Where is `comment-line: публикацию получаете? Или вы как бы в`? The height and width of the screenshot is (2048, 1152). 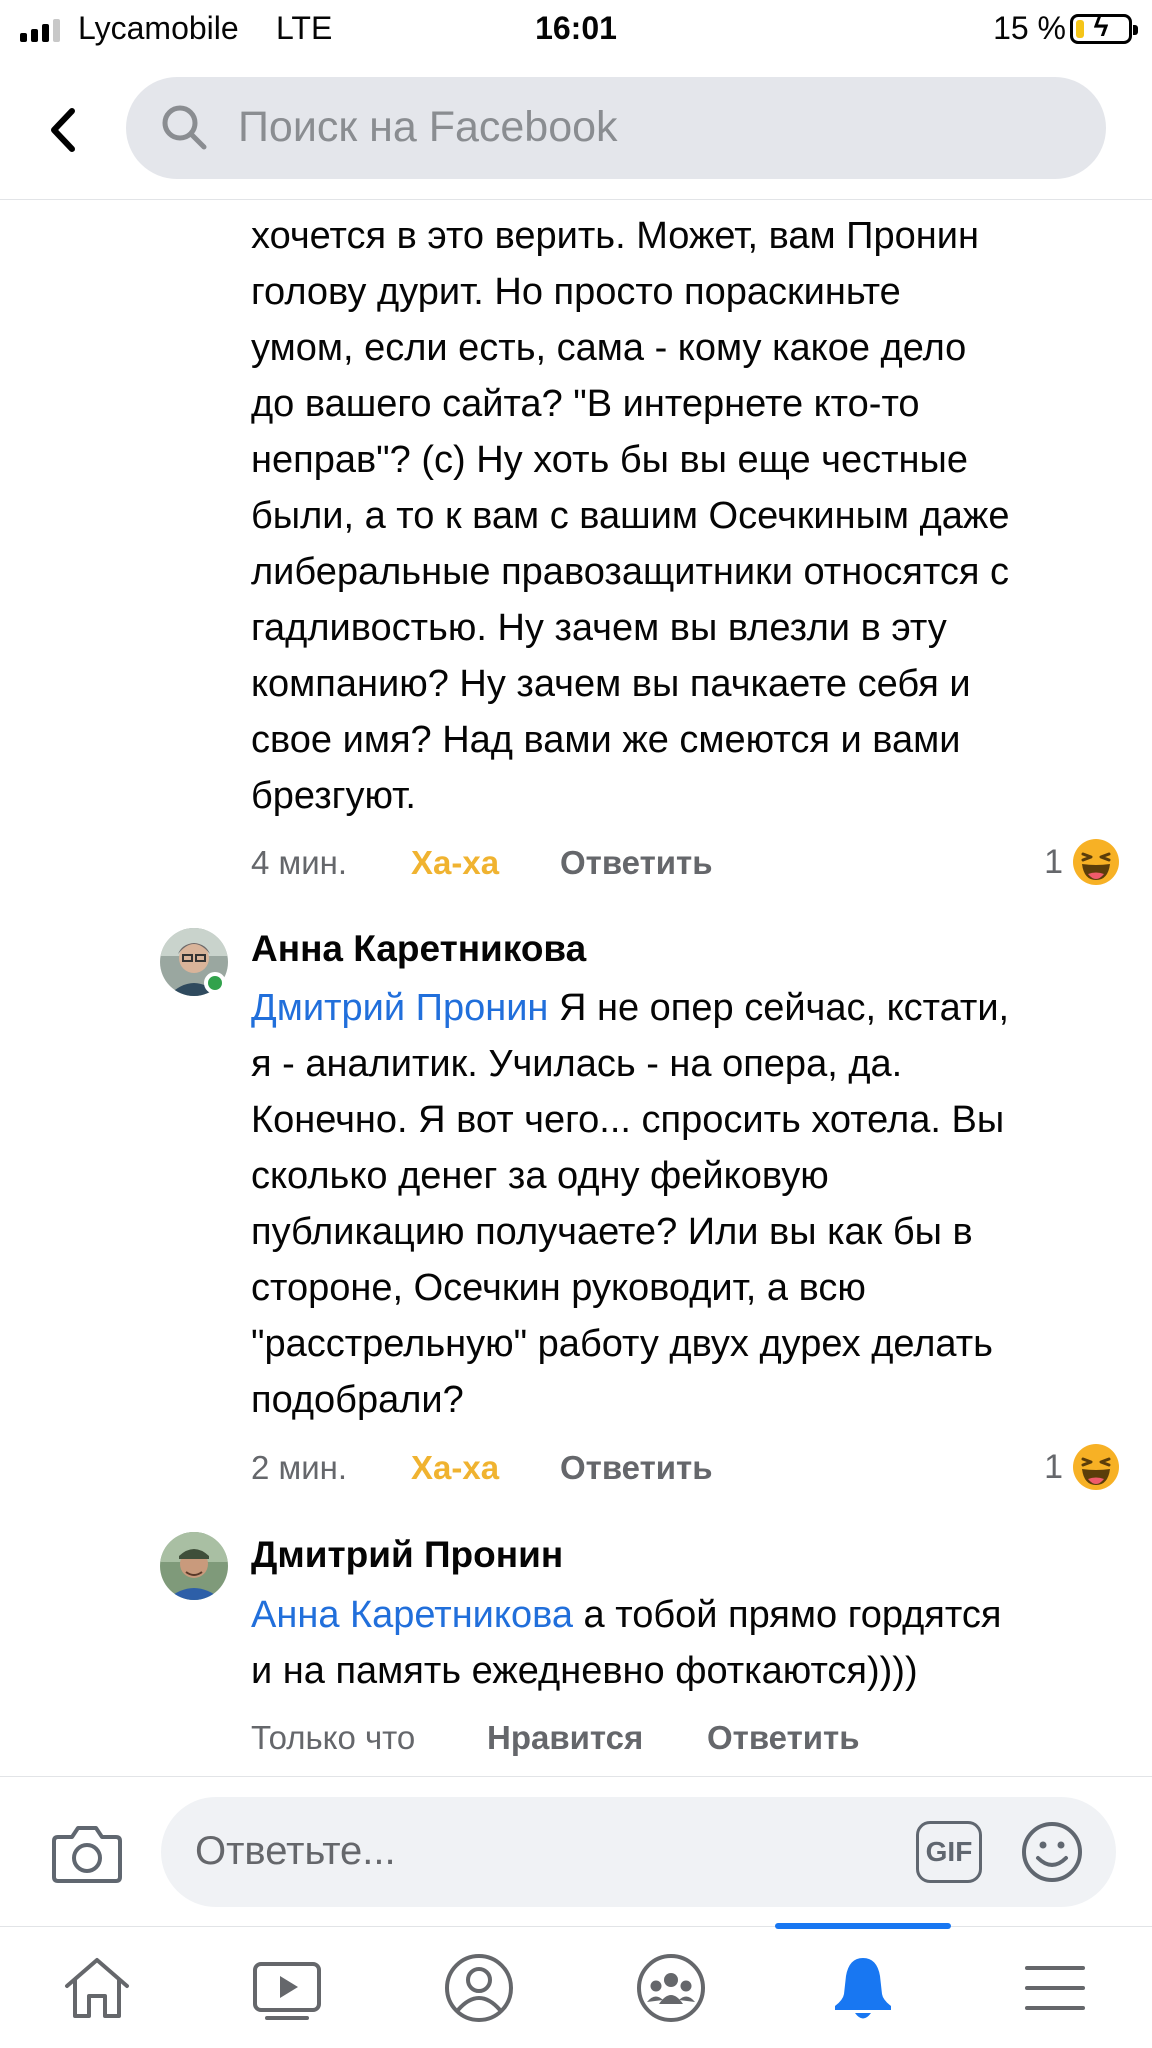 comment-line: публикацию получаете? Или вы как бы в is located at coordinates (612, 1232).